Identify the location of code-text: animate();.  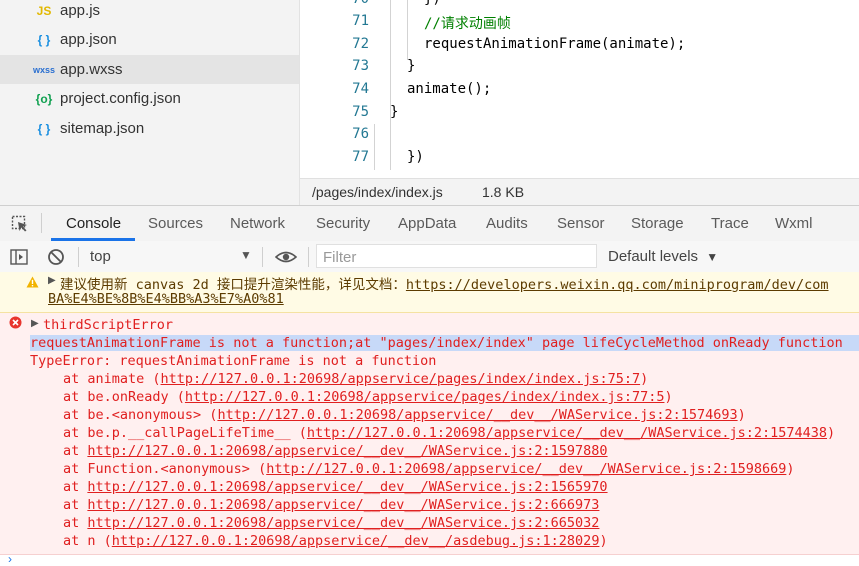
(449, 89).